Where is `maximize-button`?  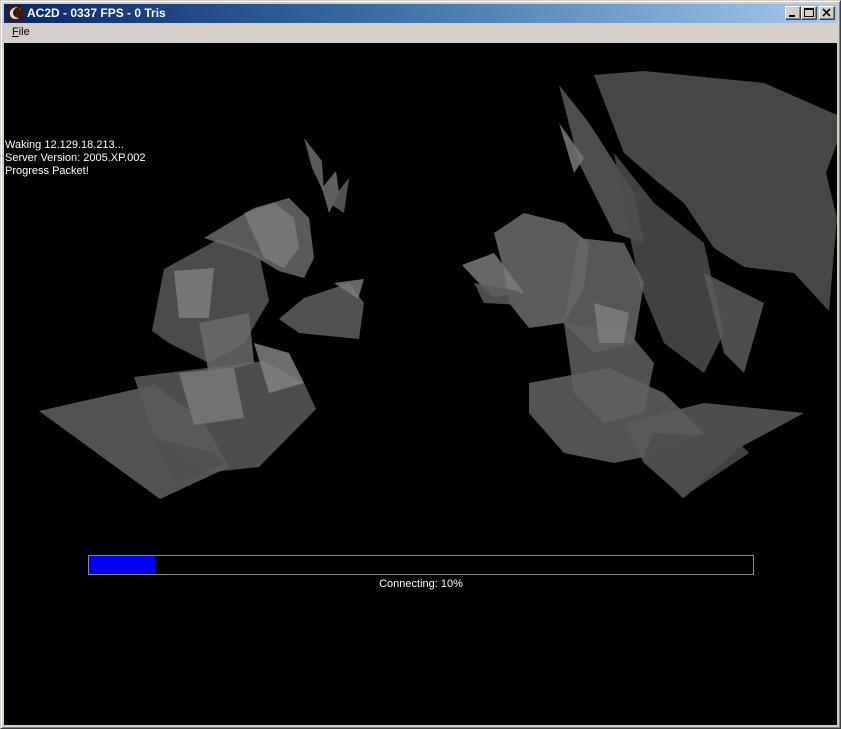
maximize-button is located at coordinates (809, 13).